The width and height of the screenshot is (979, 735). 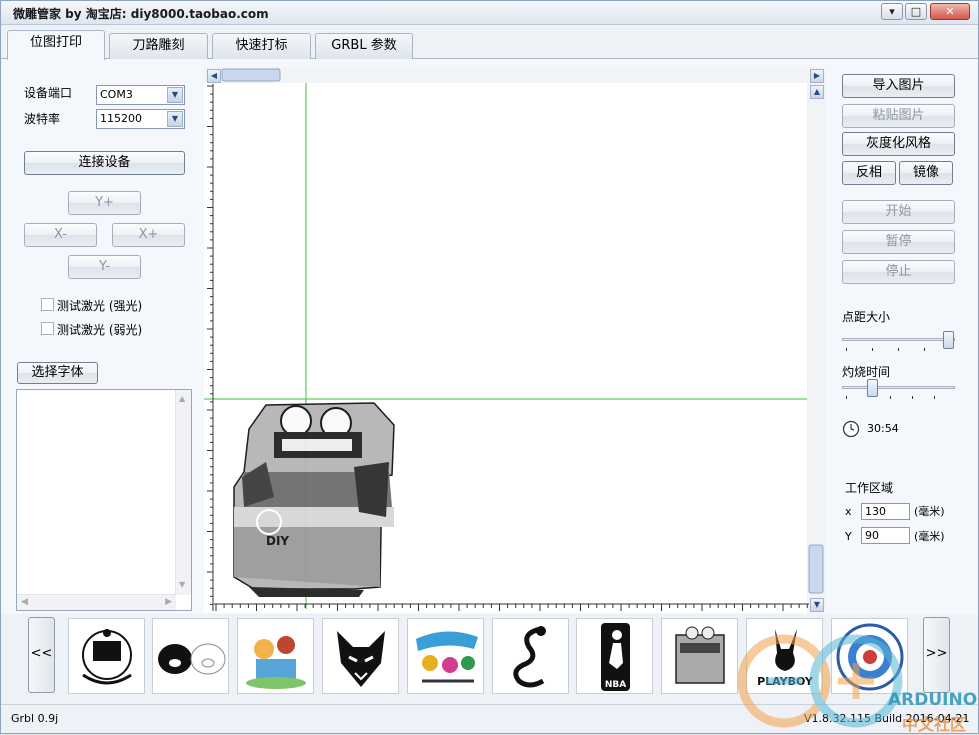 I want to click on chevron-right-icon: ▶, so click(x=168, y=602).